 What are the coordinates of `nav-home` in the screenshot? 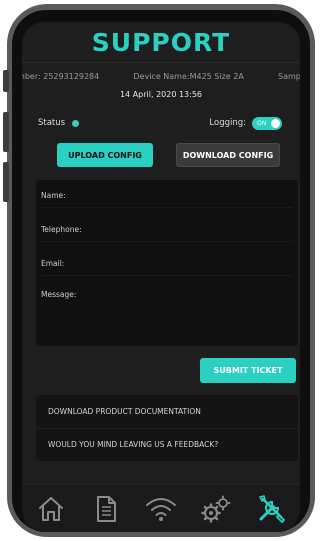 It's located at (51, 509).